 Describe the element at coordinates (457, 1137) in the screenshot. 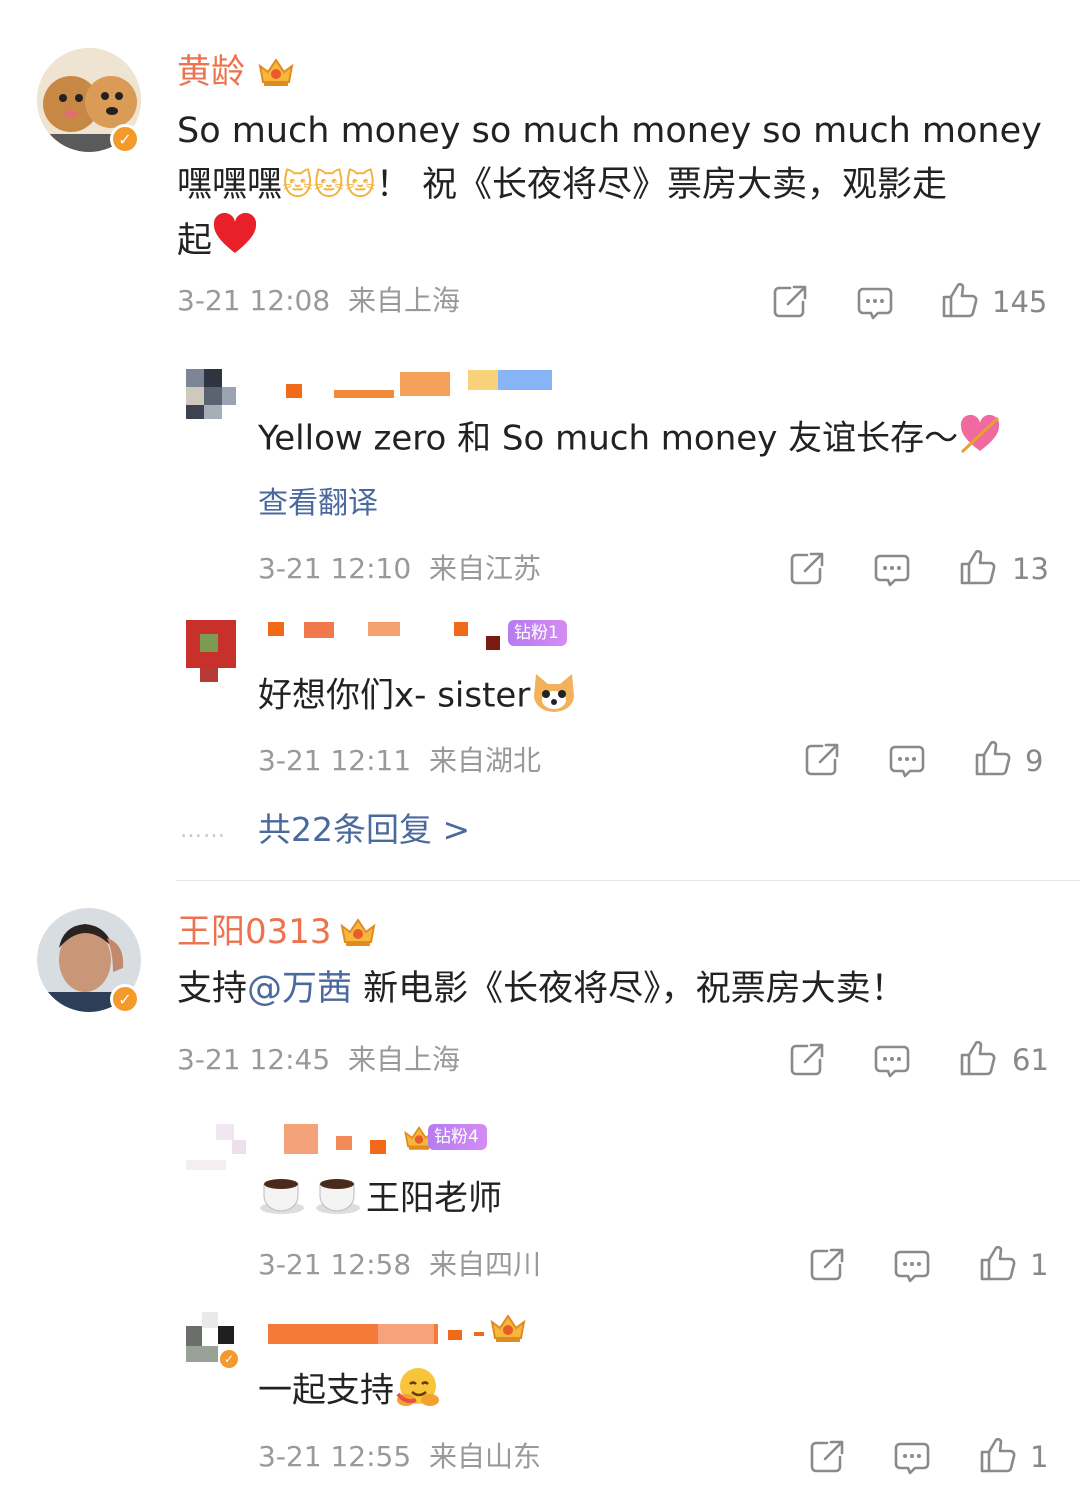

I see `fan-badge: 钻粉4` at that location.